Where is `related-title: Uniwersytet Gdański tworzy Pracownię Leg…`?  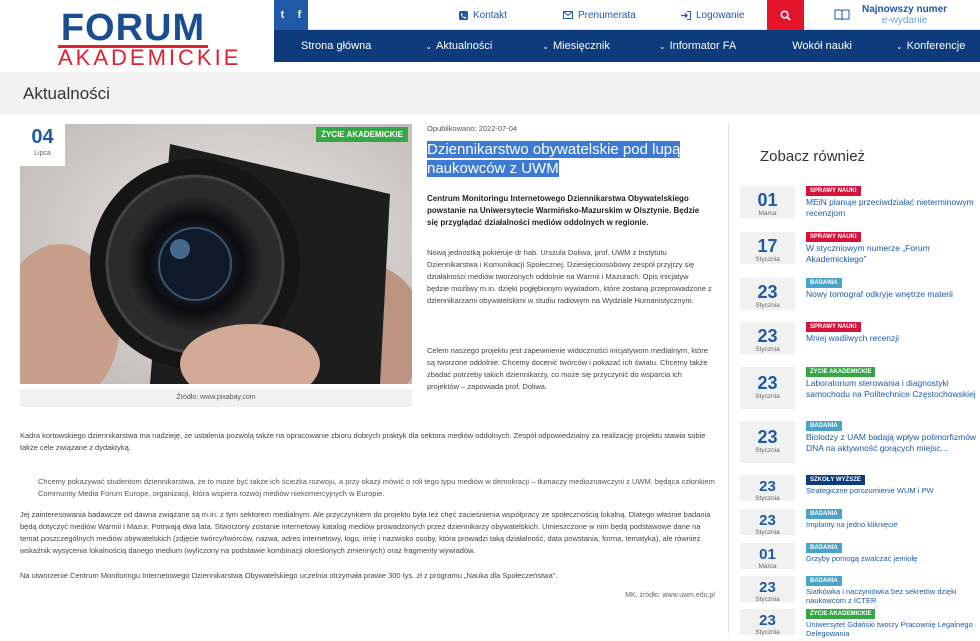 related-title: Uniwersytet Gdański tworzy Pracownię Leg… is located at coordinates (889, 629).